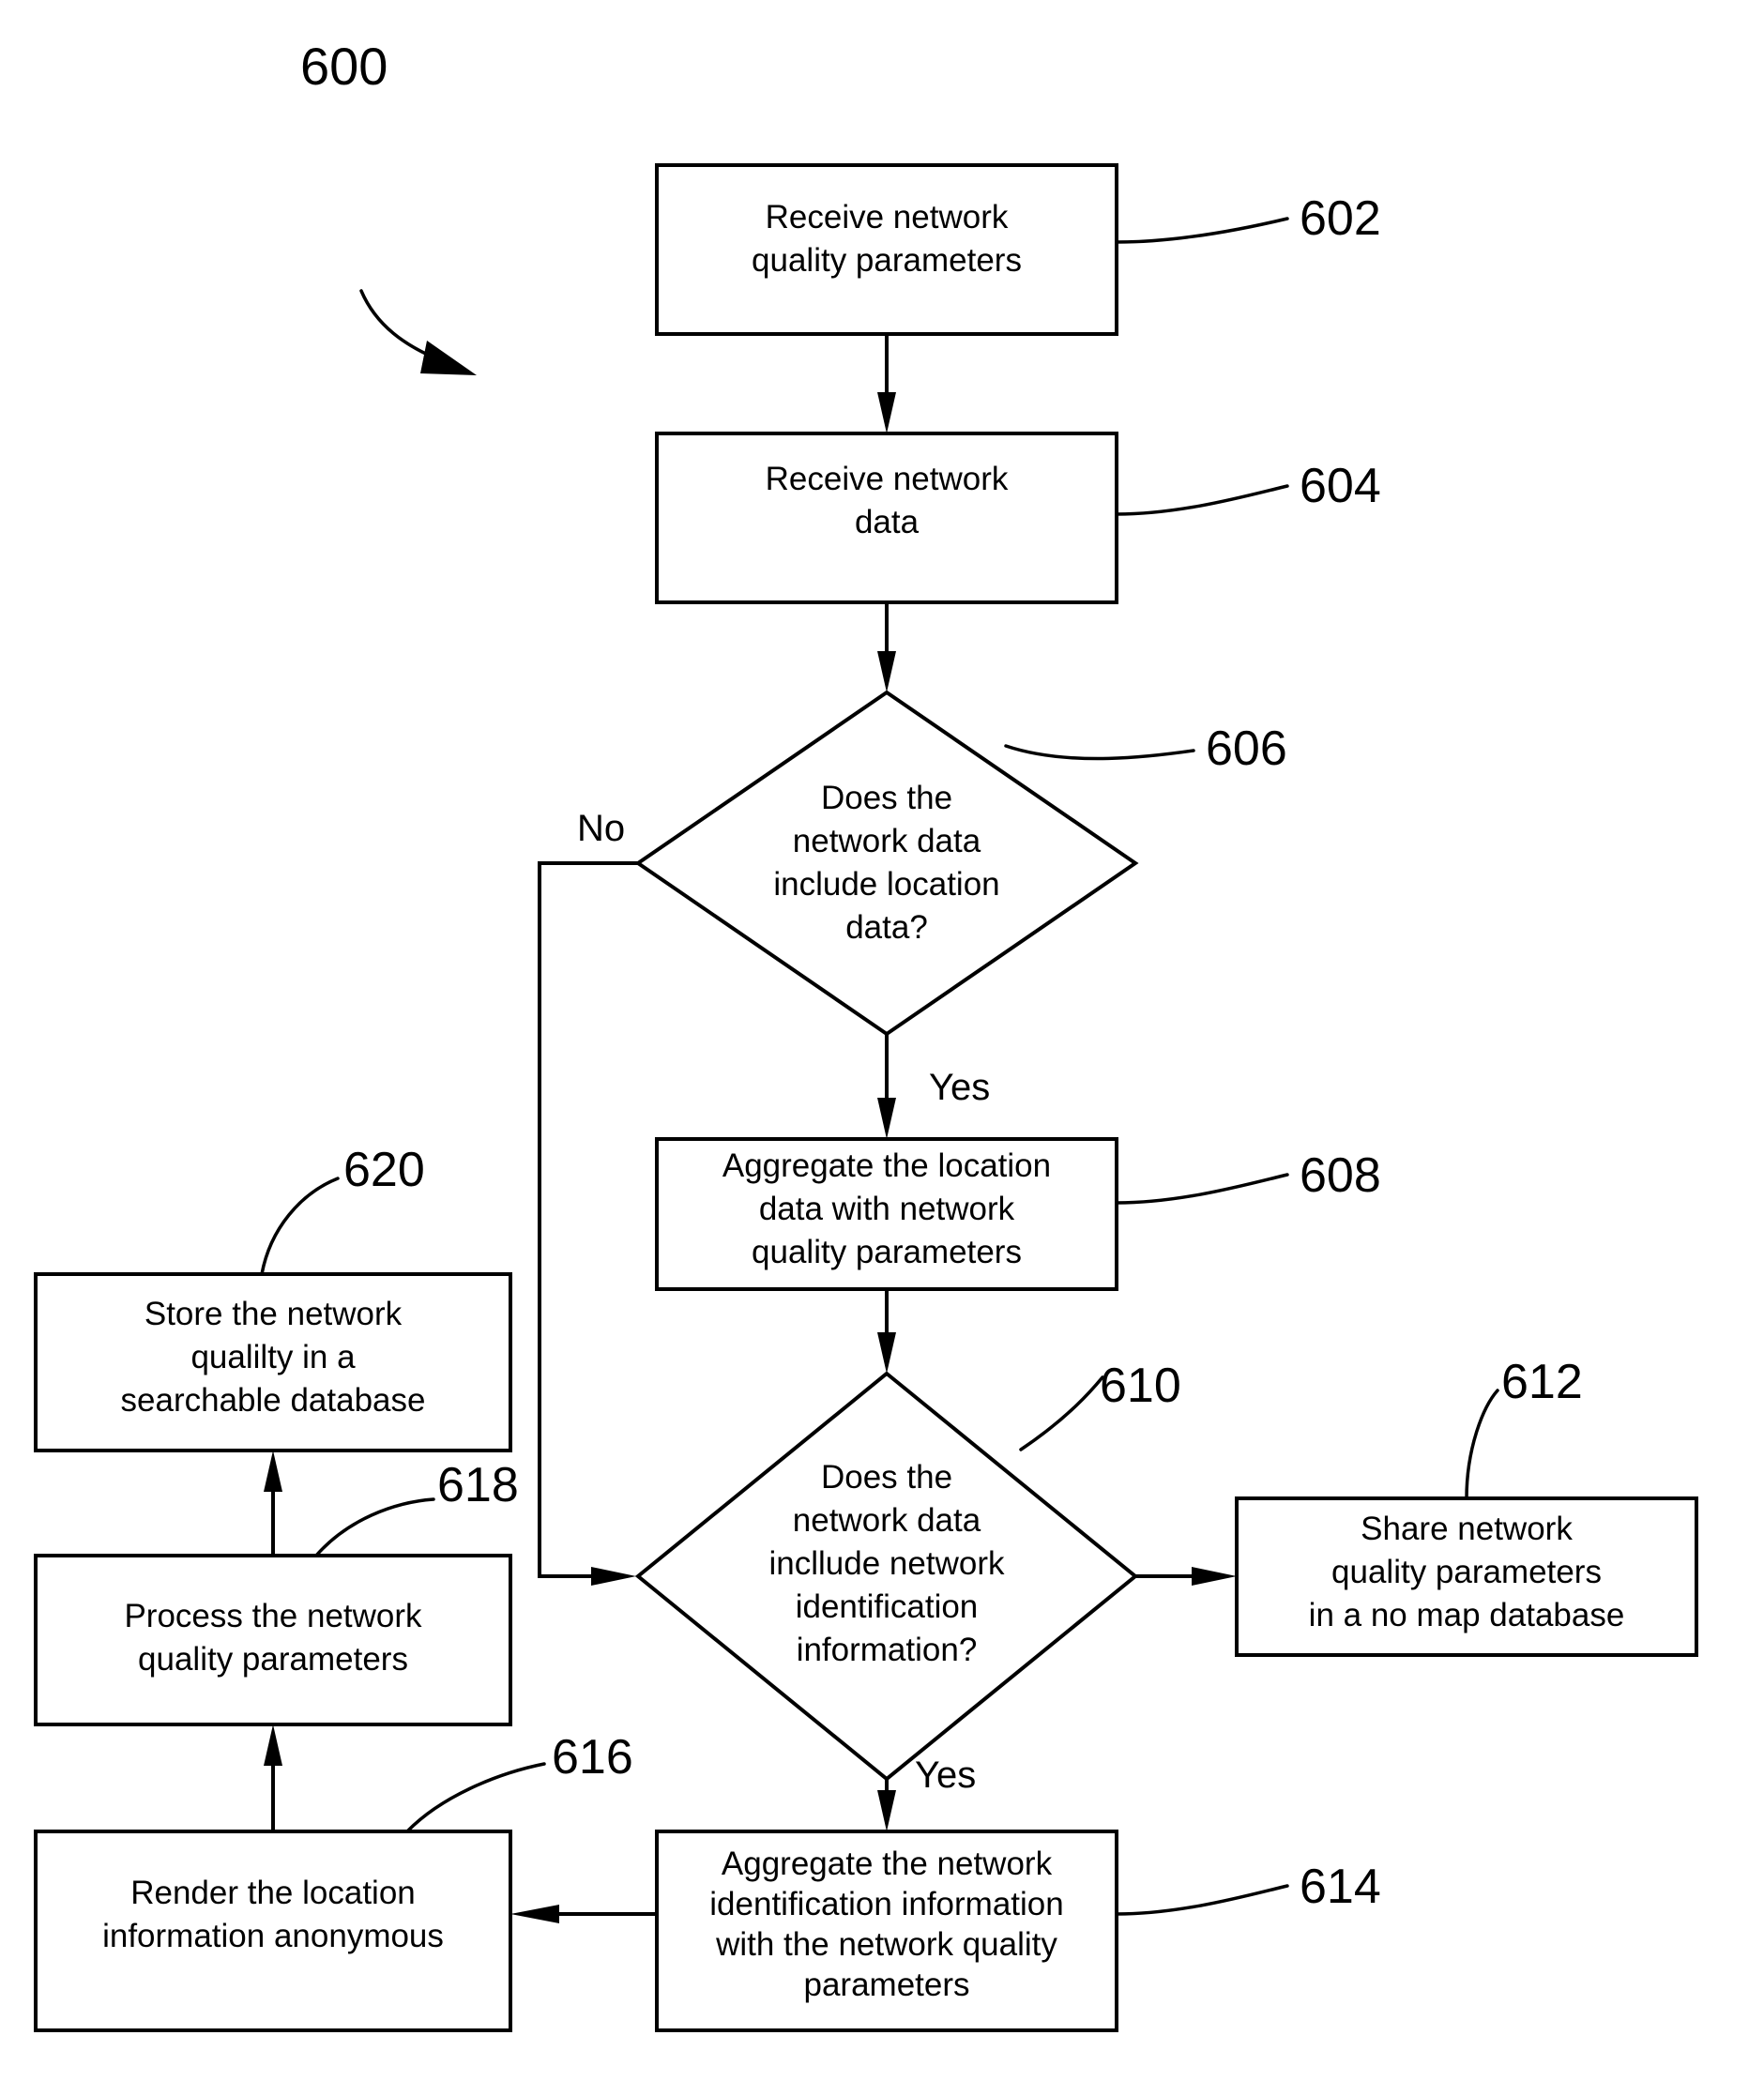 This screenshot has height=2081, width=1764. Describe the element at coordinates (886, 1904) in the screenshot. I see `node-614-line-2: identification information` at that location.